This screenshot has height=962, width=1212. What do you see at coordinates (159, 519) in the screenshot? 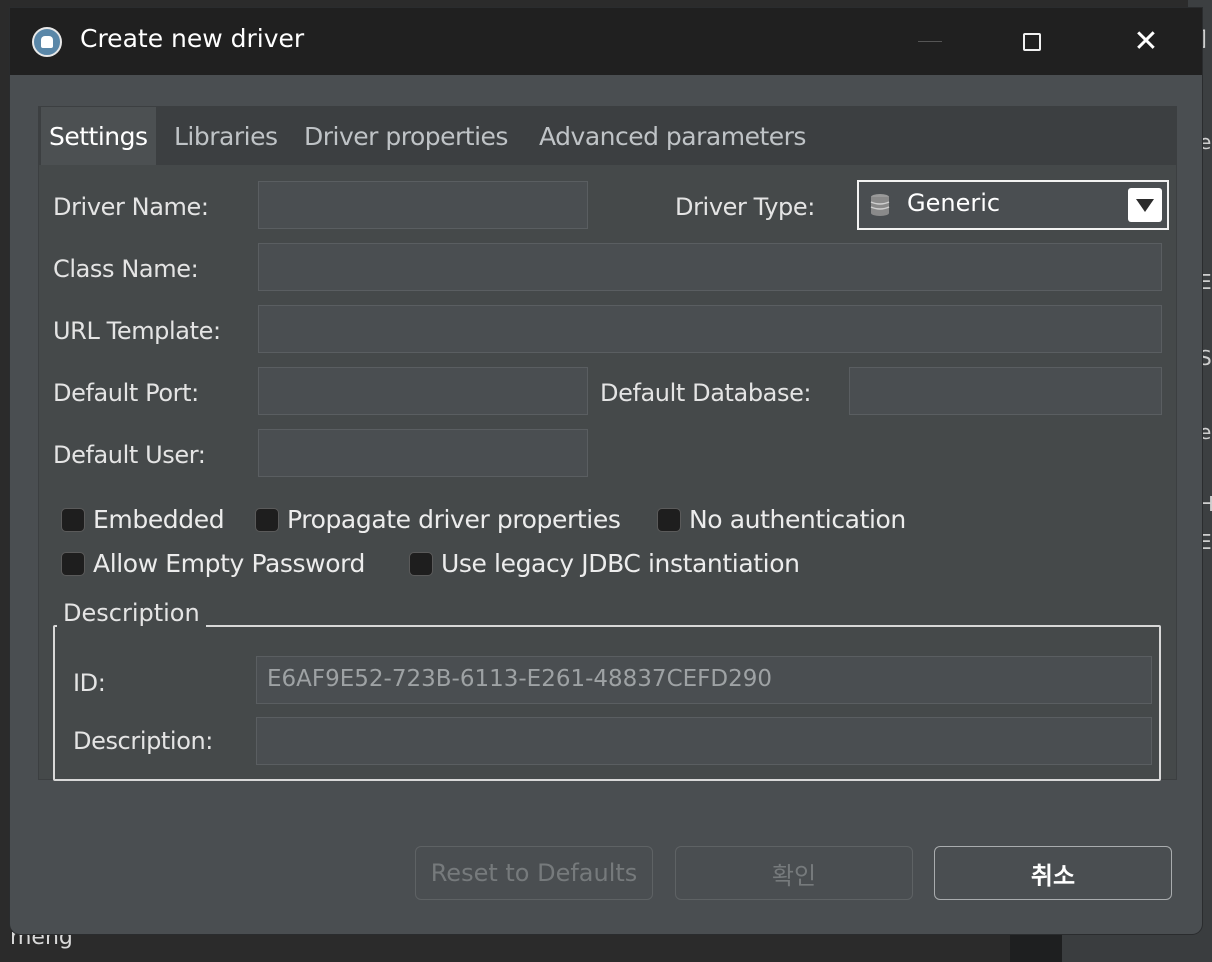
I see `checkbox-label: Embedded` at bounding box center [159, 519].